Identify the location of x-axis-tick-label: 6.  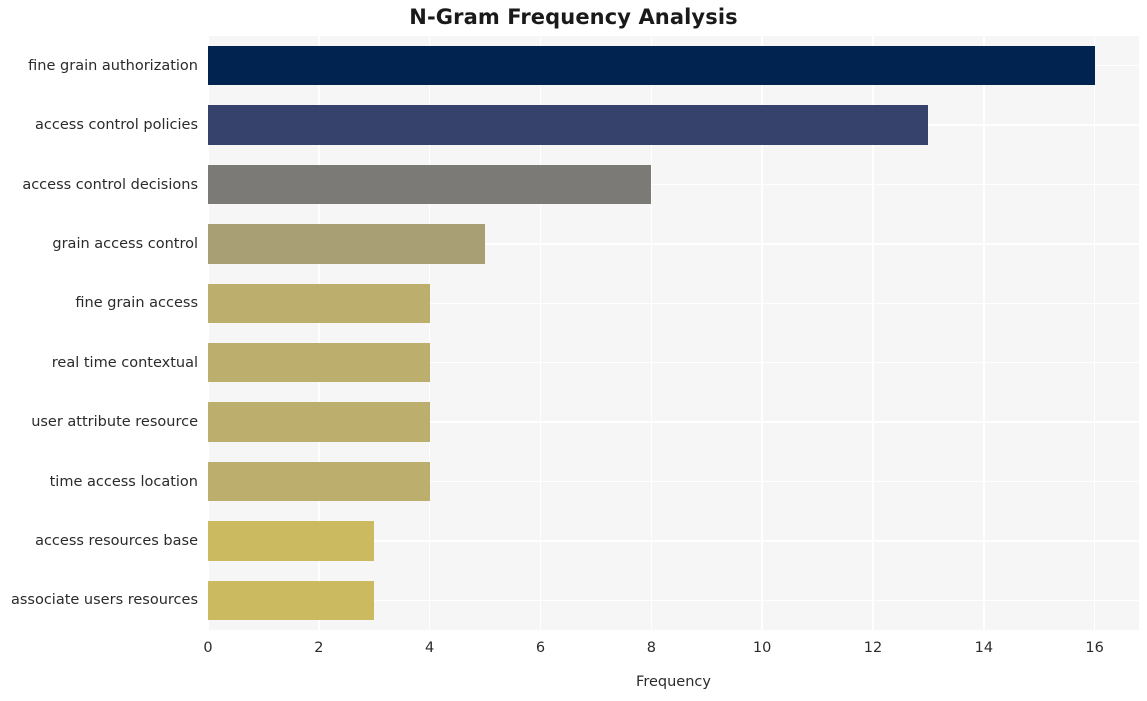
(540, 648).